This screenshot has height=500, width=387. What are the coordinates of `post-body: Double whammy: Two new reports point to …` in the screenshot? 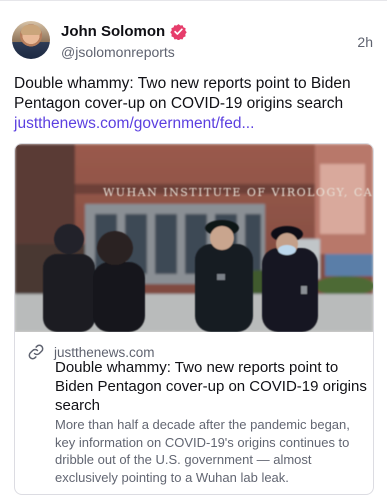 It's located at (194, 104).